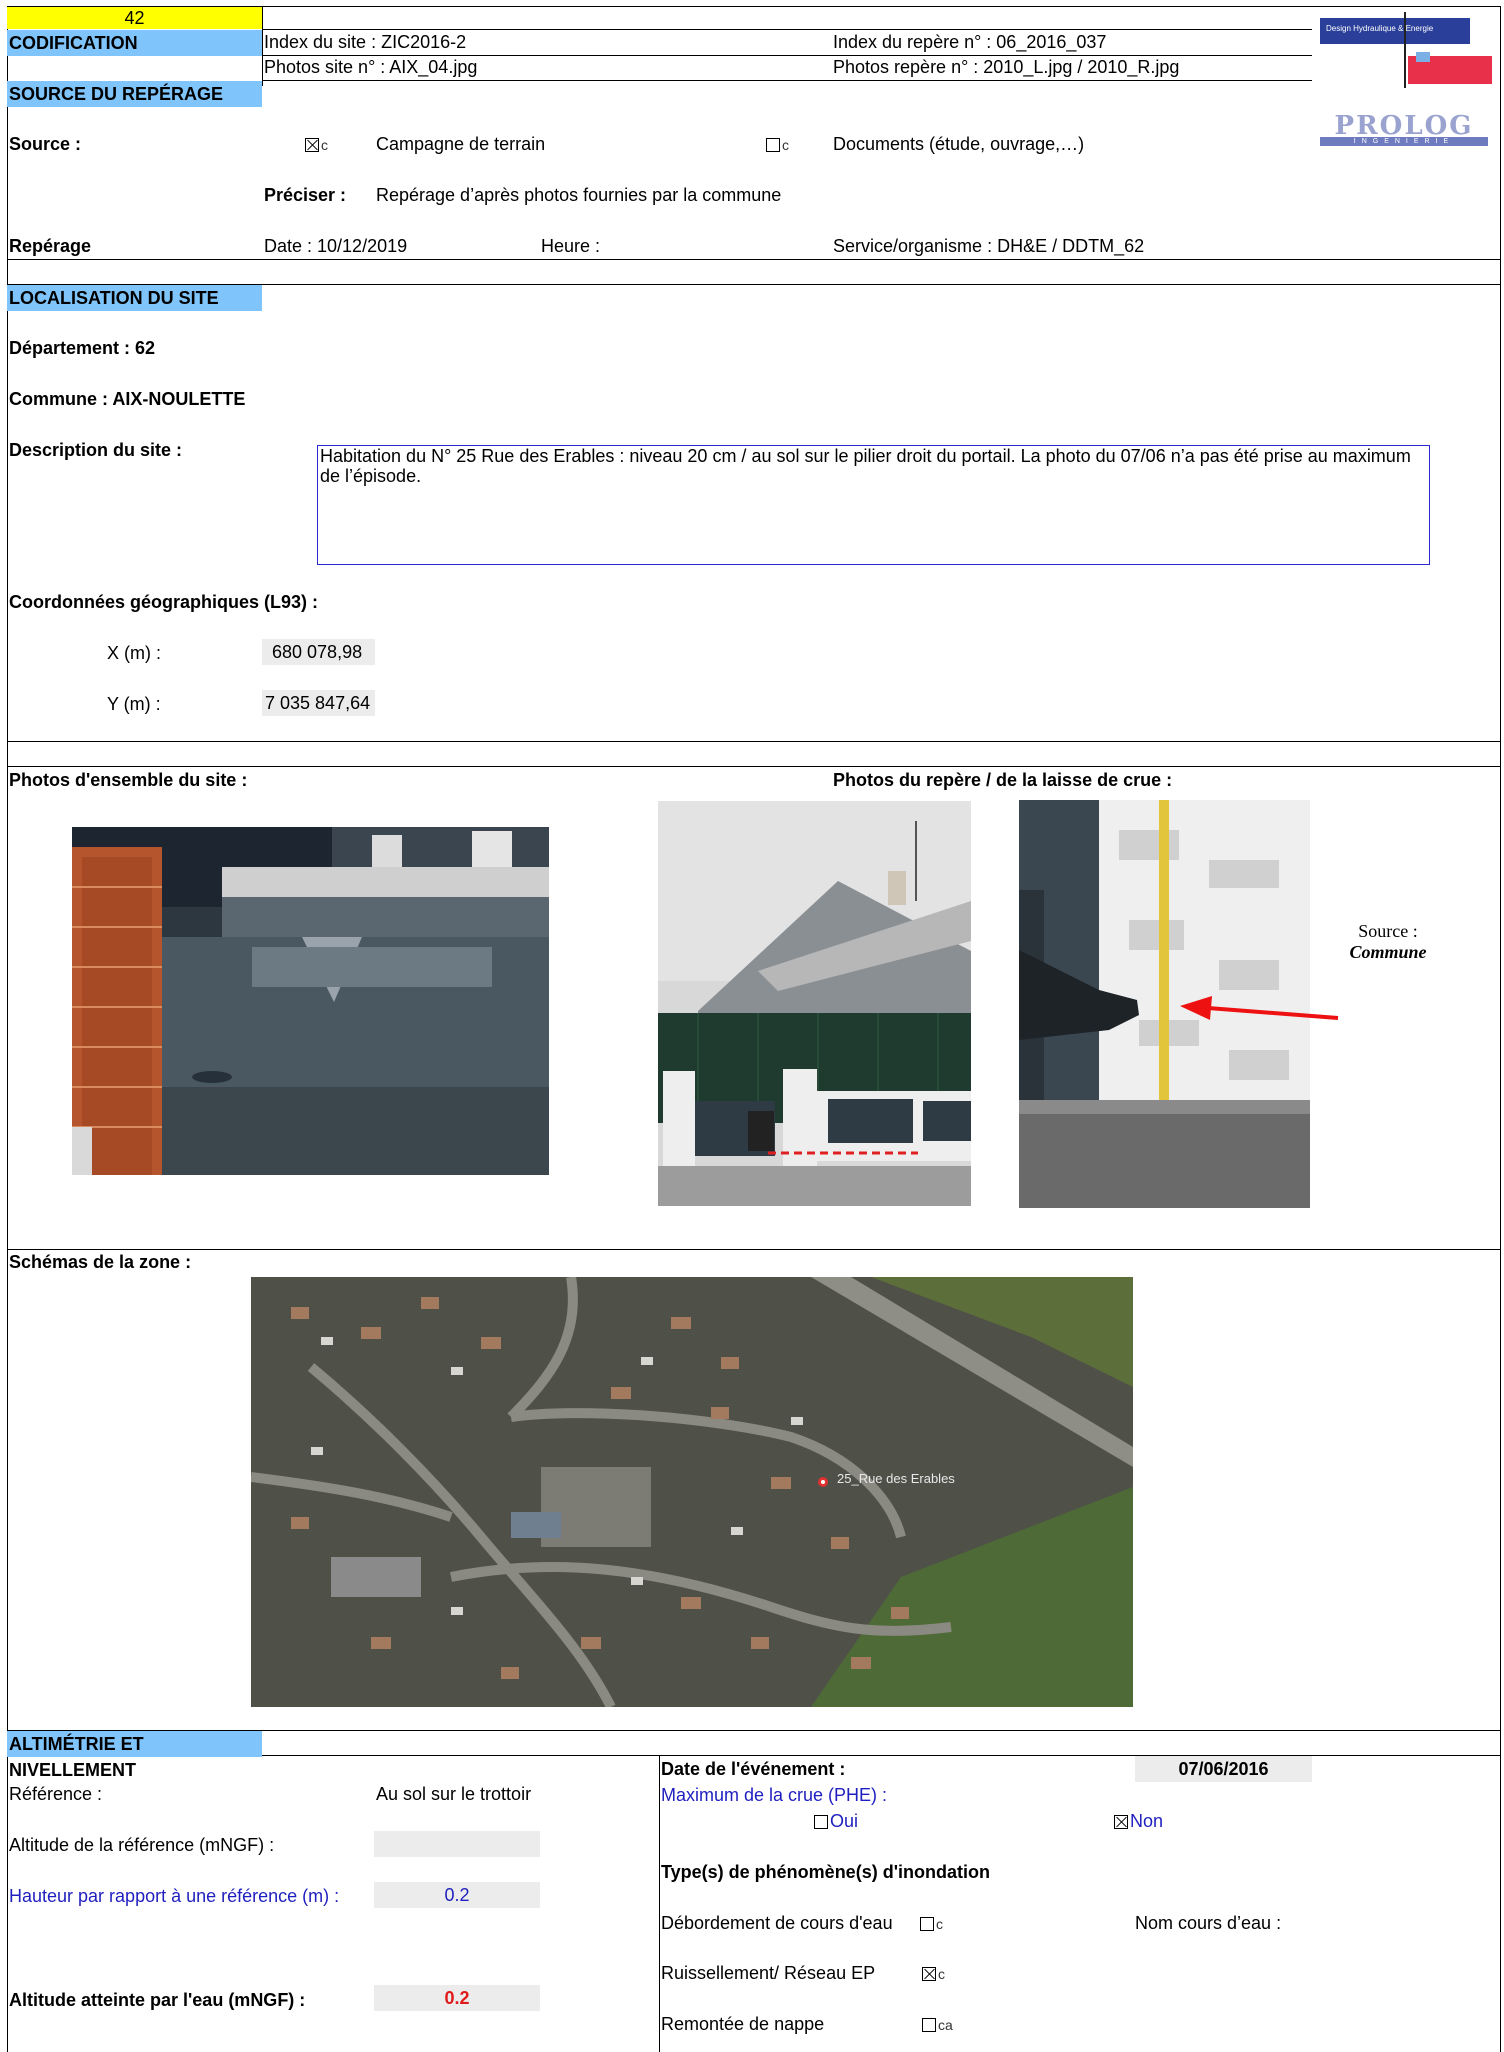  I want to click on repere-wide-photo, so click(814, 1003).